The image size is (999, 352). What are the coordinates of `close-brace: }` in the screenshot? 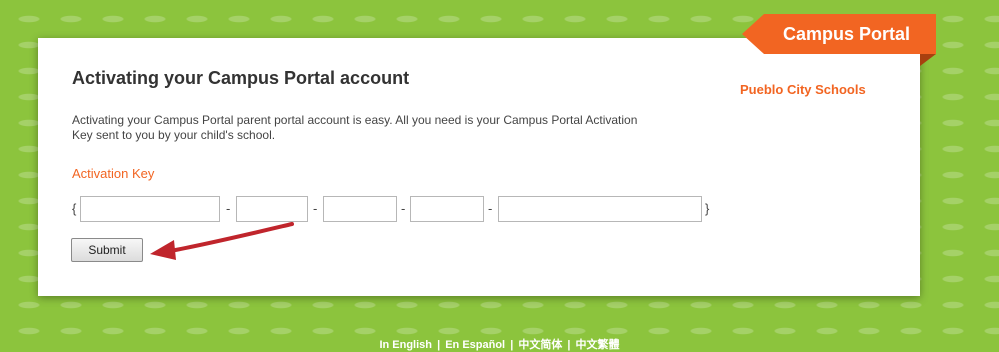 It's located at (707, 208).